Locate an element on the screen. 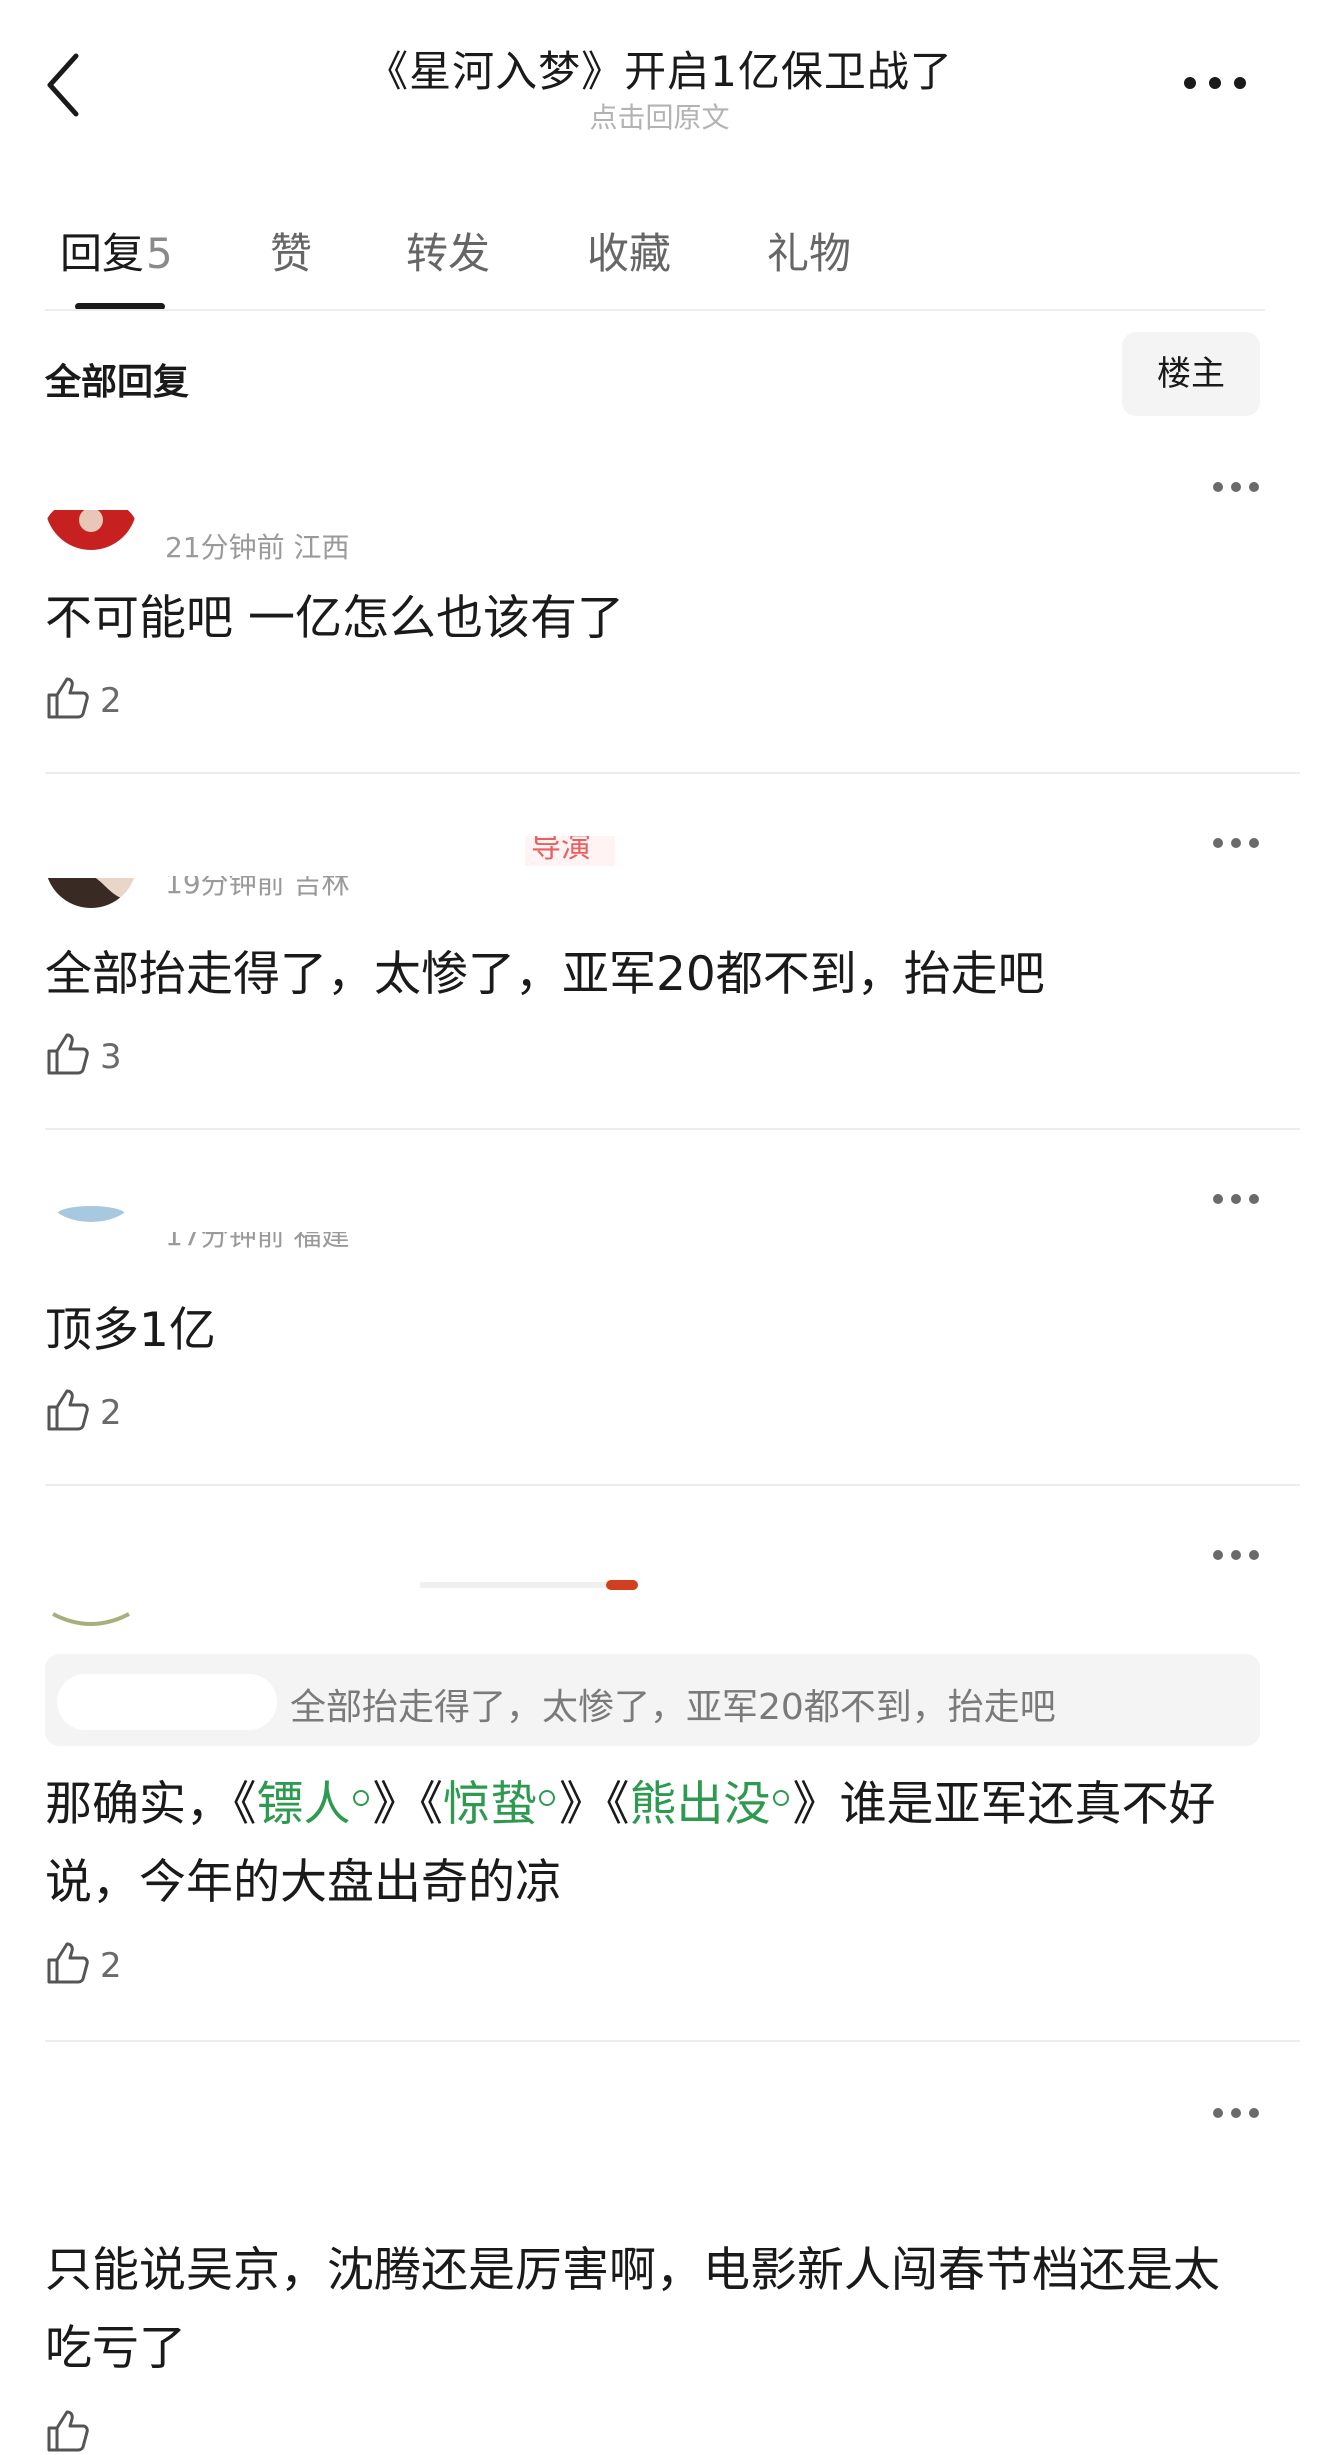 This screenshot has height=2455, width=1319. movie-link-xiongchumo: 熊出没 is located at coordinates (700, 1804).